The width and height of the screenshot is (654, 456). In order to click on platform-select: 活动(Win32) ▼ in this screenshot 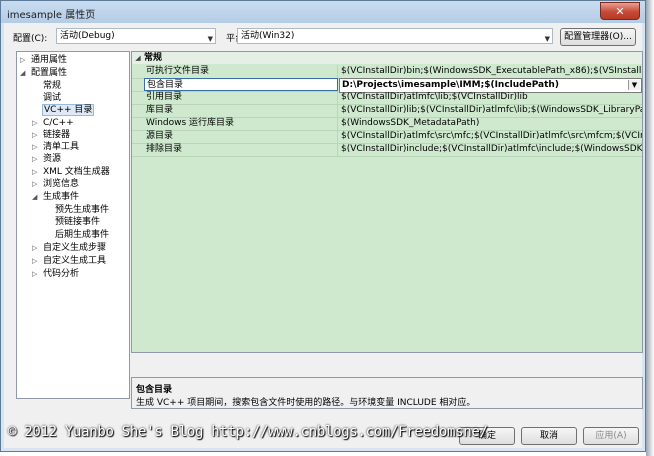, I will do `click(395, 36)`.